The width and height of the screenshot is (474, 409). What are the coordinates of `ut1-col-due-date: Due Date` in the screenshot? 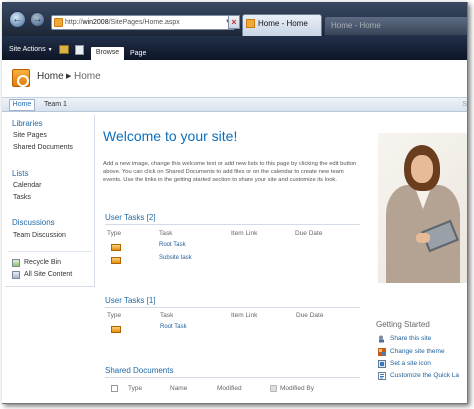 It's located at (309, 315).